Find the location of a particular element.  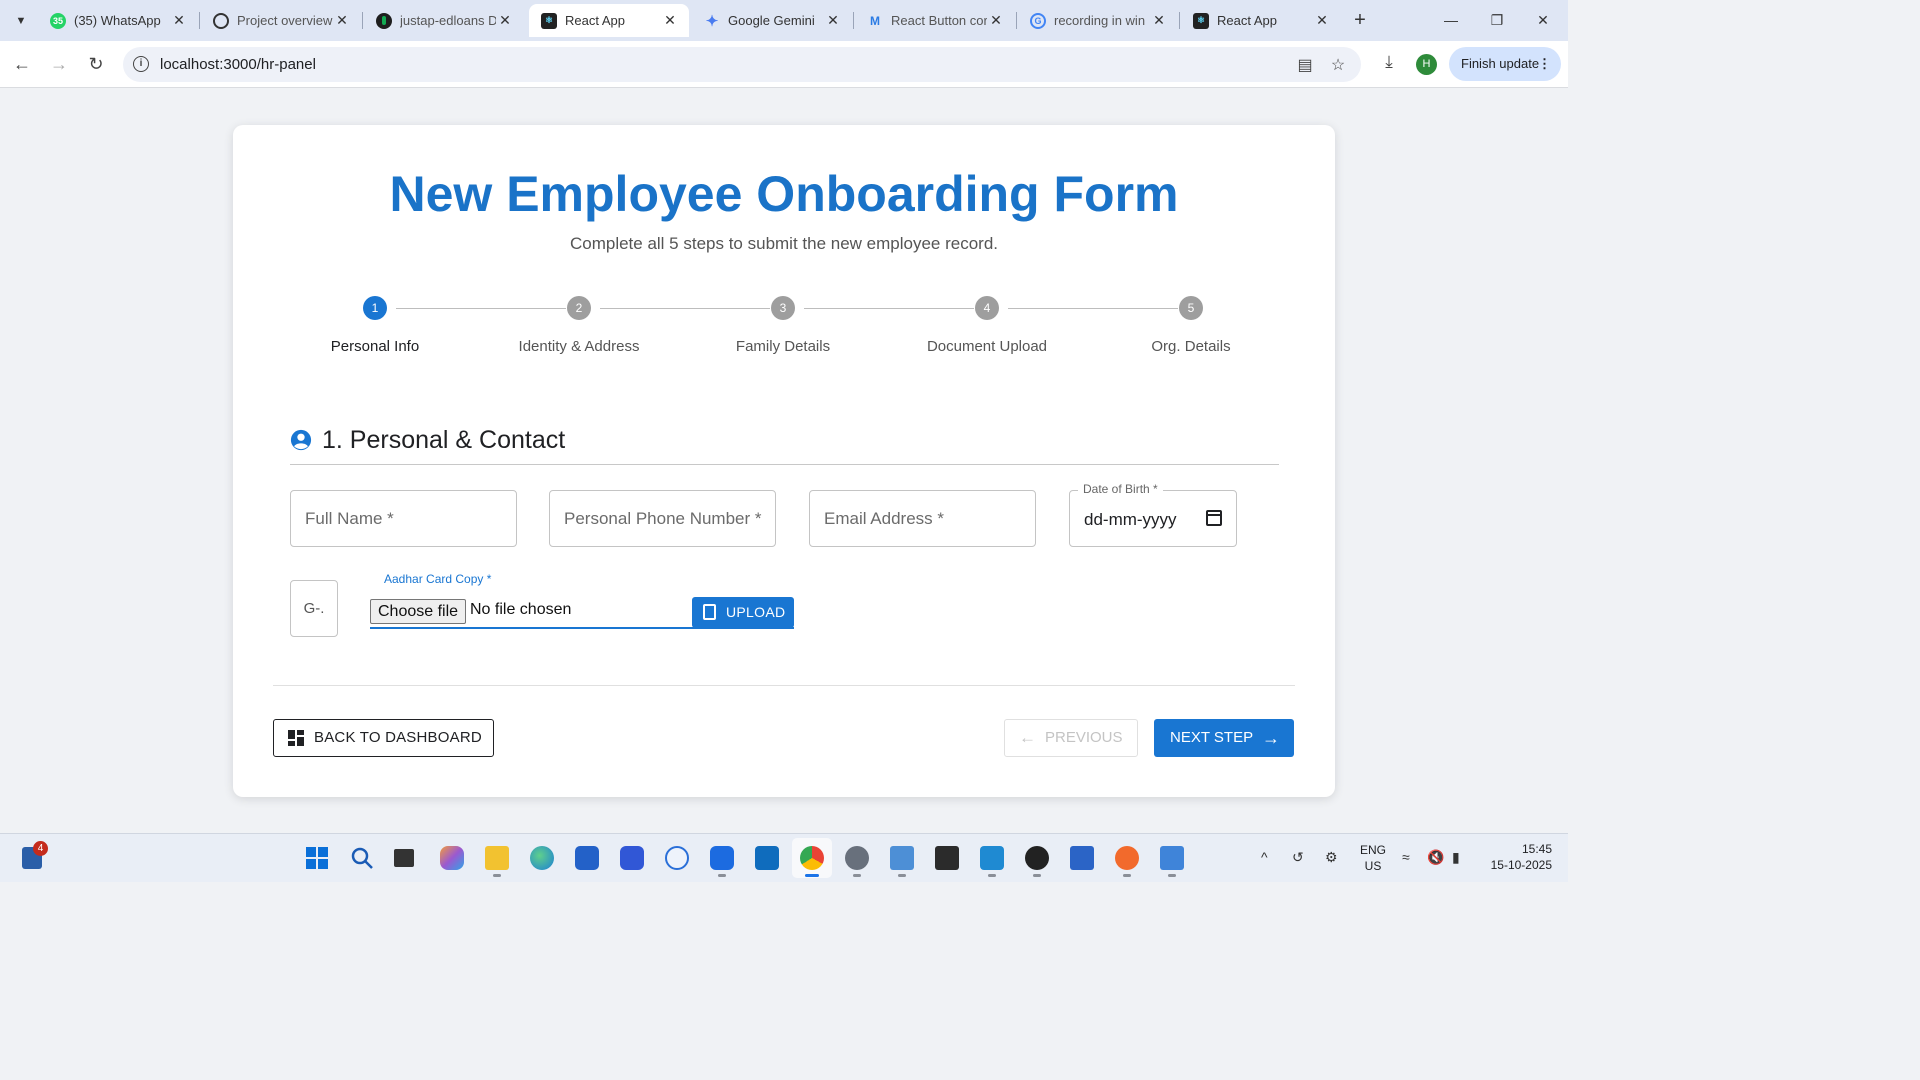

window-close-icon: ✕ is located at coordinates (1543, 20).